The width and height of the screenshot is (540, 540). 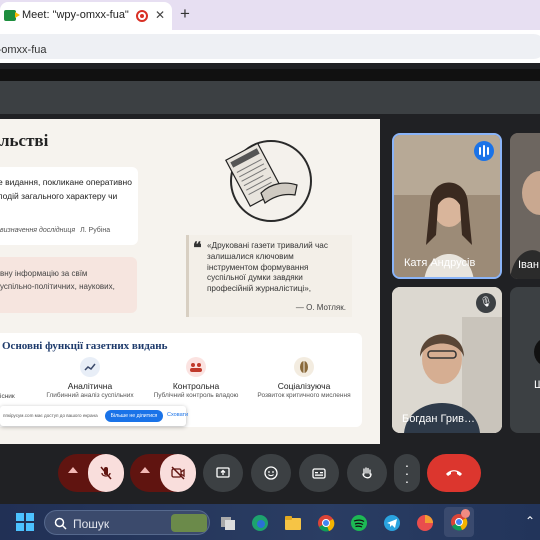 What do you see at coordinates (7, 396) in the screenshot?
I see `function-fragment: існик` at bounding box center [7, 396].